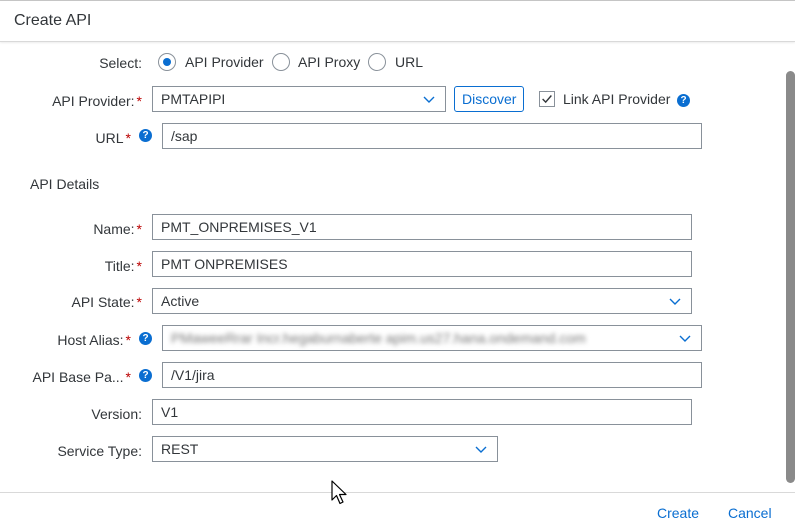 The height and width of the screenshot is (530, 795). I want to click on create-button: Create, so click(678, 513).